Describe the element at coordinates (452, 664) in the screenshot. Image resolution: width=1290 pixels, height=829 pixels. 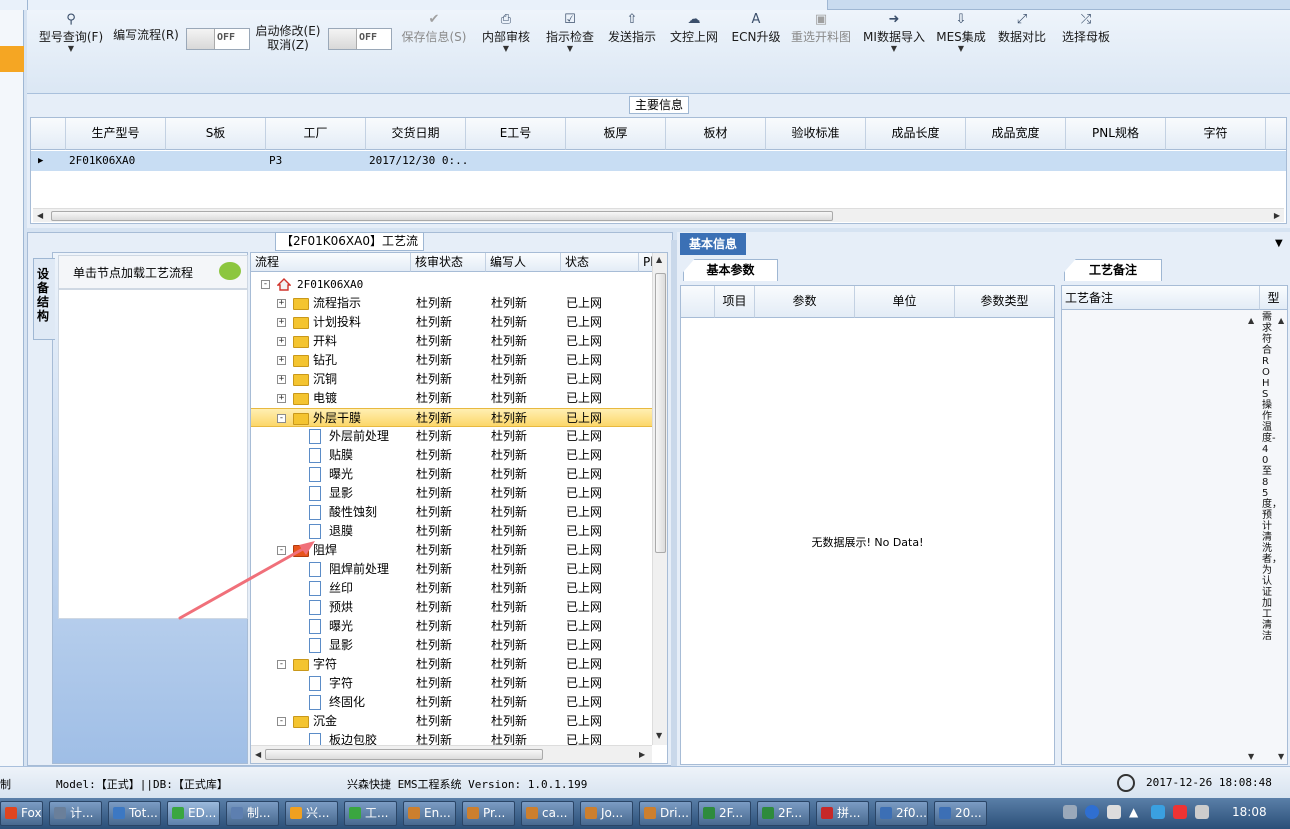
I see `tree-node: - 字符 杜列新 杜列新 已上网` at that location.